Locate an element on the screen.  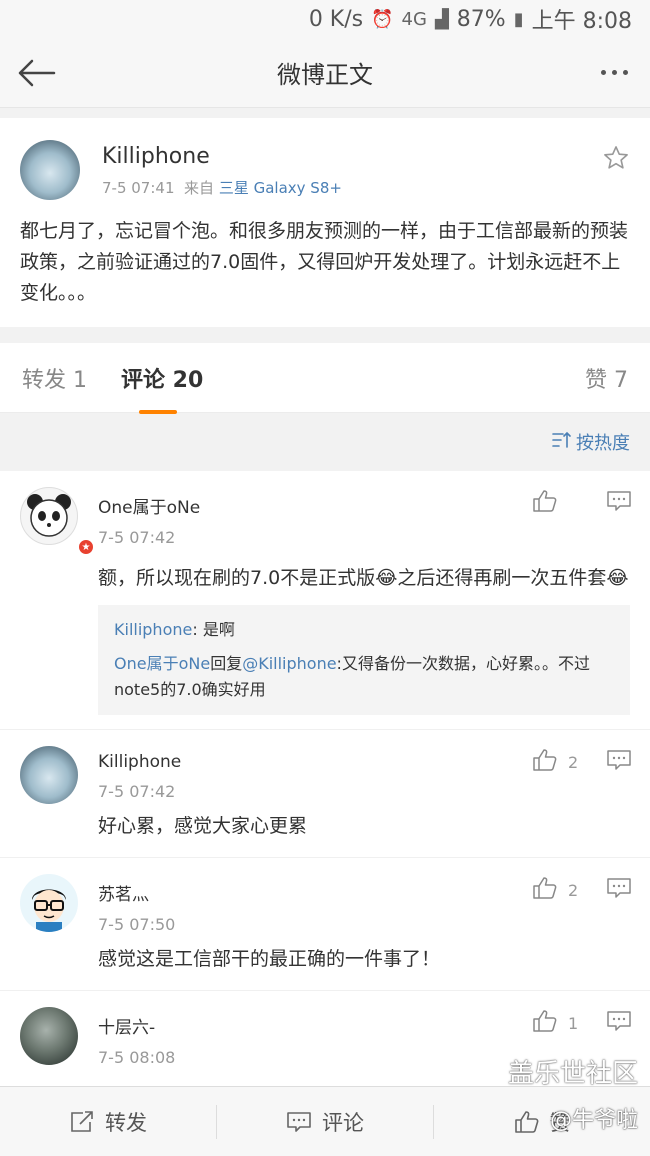
comment-actions is located at coordinates (582, 503).